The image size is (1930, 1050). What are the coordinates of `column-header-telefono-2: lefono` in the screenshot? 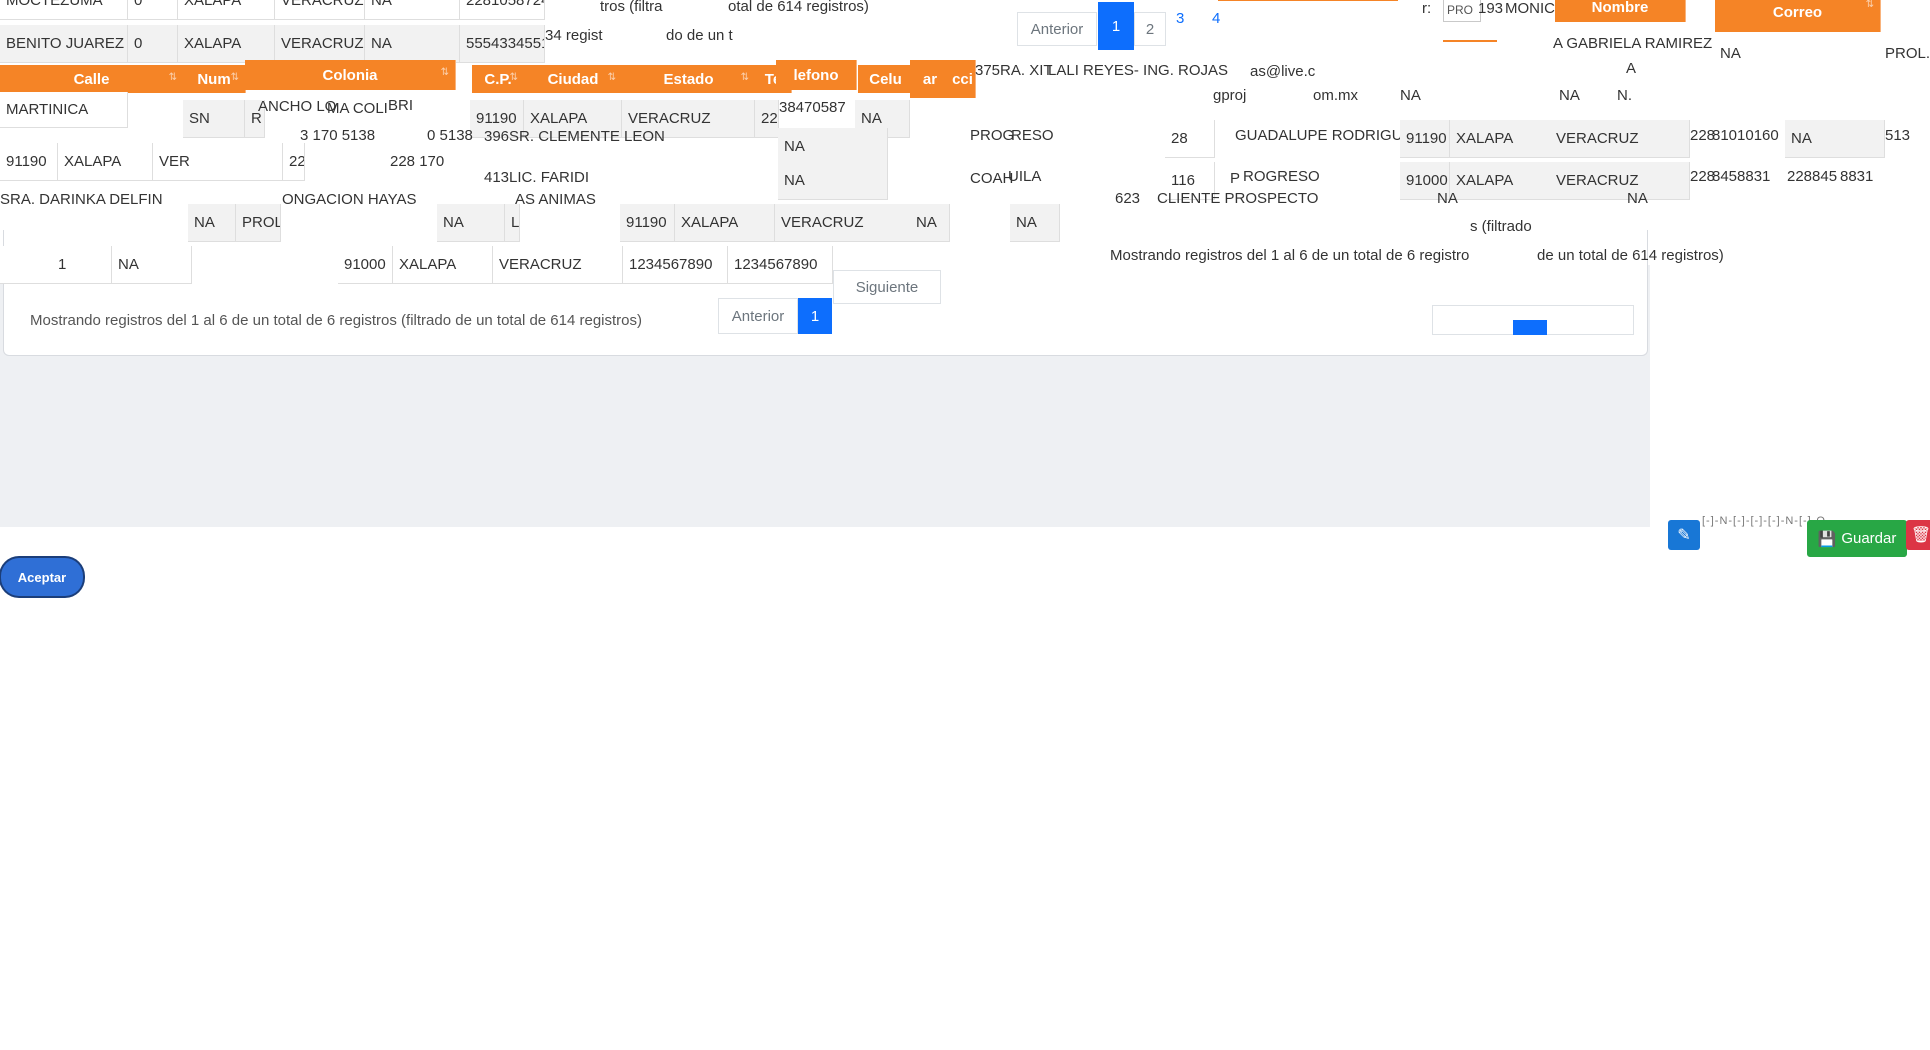 It's located at (816, 75).